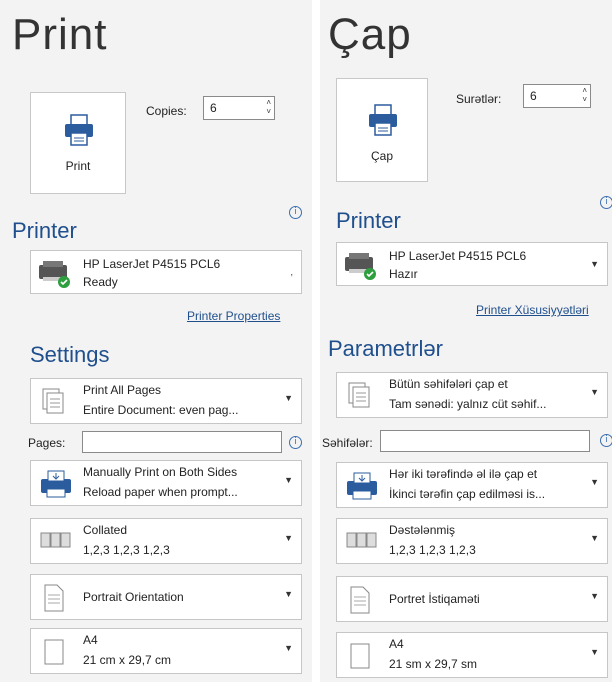 This screenshot has height=682, width=612. Describe the element at coordinates (370, 34) in the screenshot. I see `page-title: Çap` at that location.